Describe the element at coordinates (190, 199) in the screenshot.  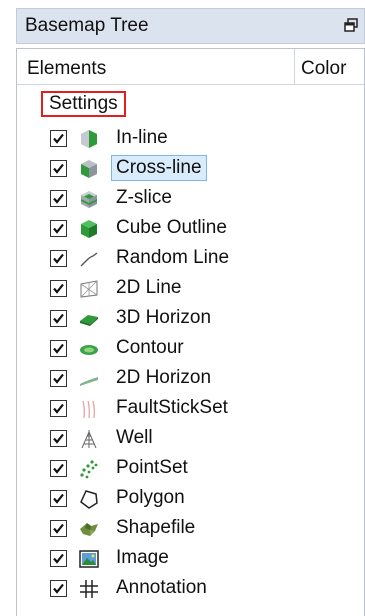
I see `tree-item-z-slice: Z-slice` at that location.